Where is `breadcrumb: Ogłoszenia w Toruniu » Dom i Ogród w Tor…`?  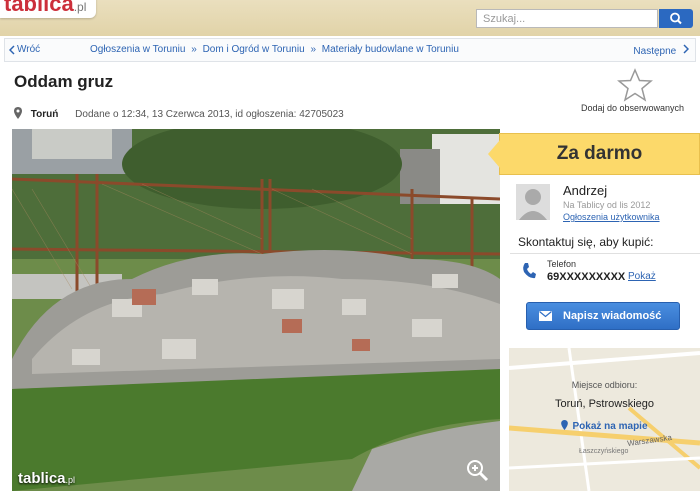 breadcrumb: Ogłoszenia w Toruniu » Dom i Ogród w Tor… is located at coordinates (276, 49).